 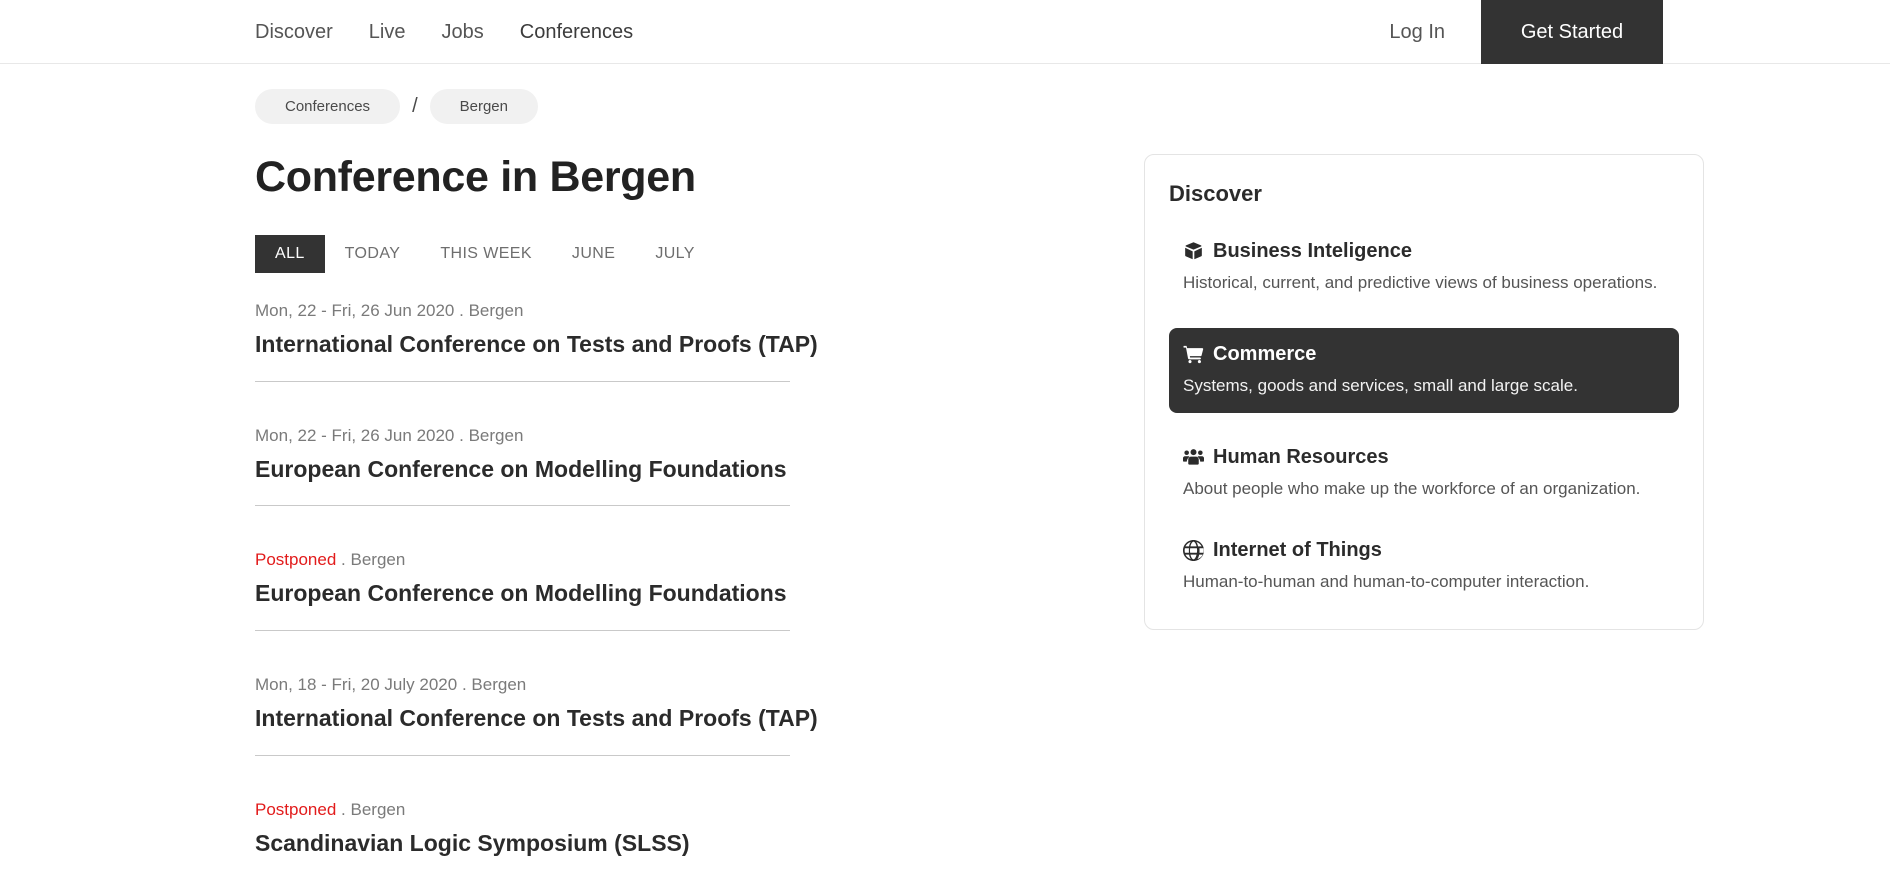 I want to click on header-actions: Log In Get Started, so click(x=1526, y=32).